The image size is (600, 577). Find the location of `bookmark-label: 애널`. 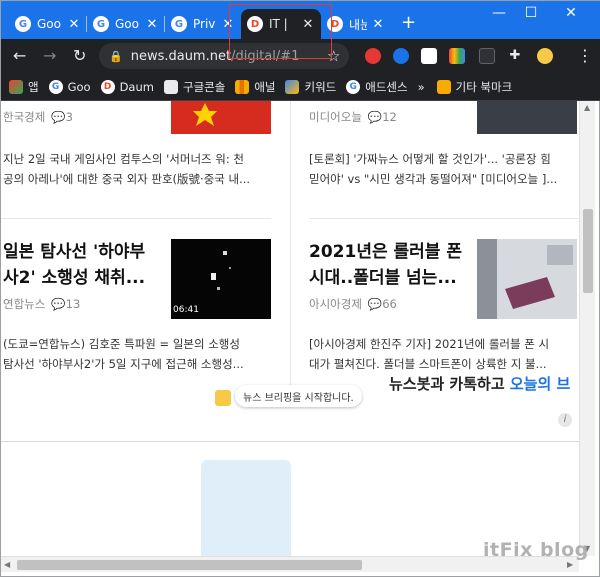

bookmark-label: 애널 is located at coordinates (265, 86).